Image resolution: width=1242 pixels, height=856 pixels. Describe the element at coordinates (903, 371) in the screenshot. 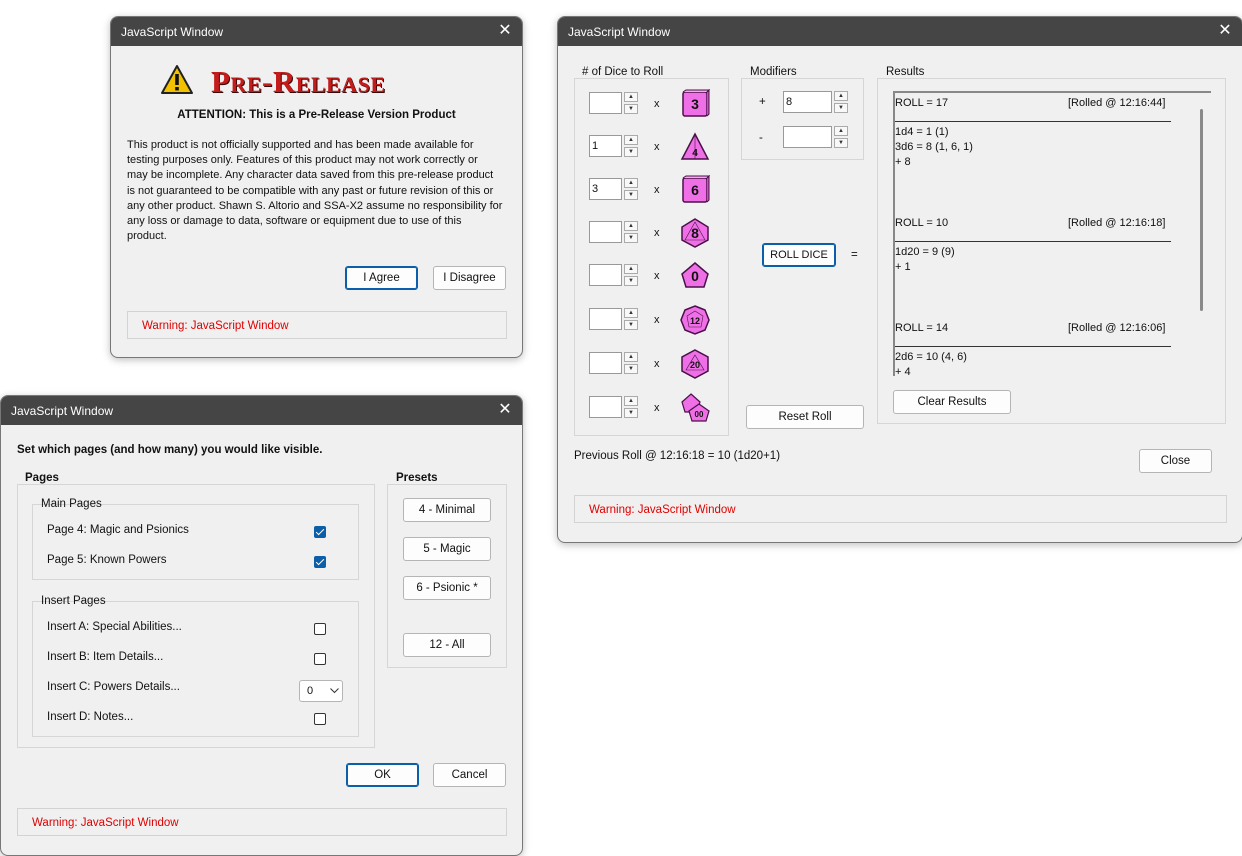

I see `result-detail-line: + 4` at that location.